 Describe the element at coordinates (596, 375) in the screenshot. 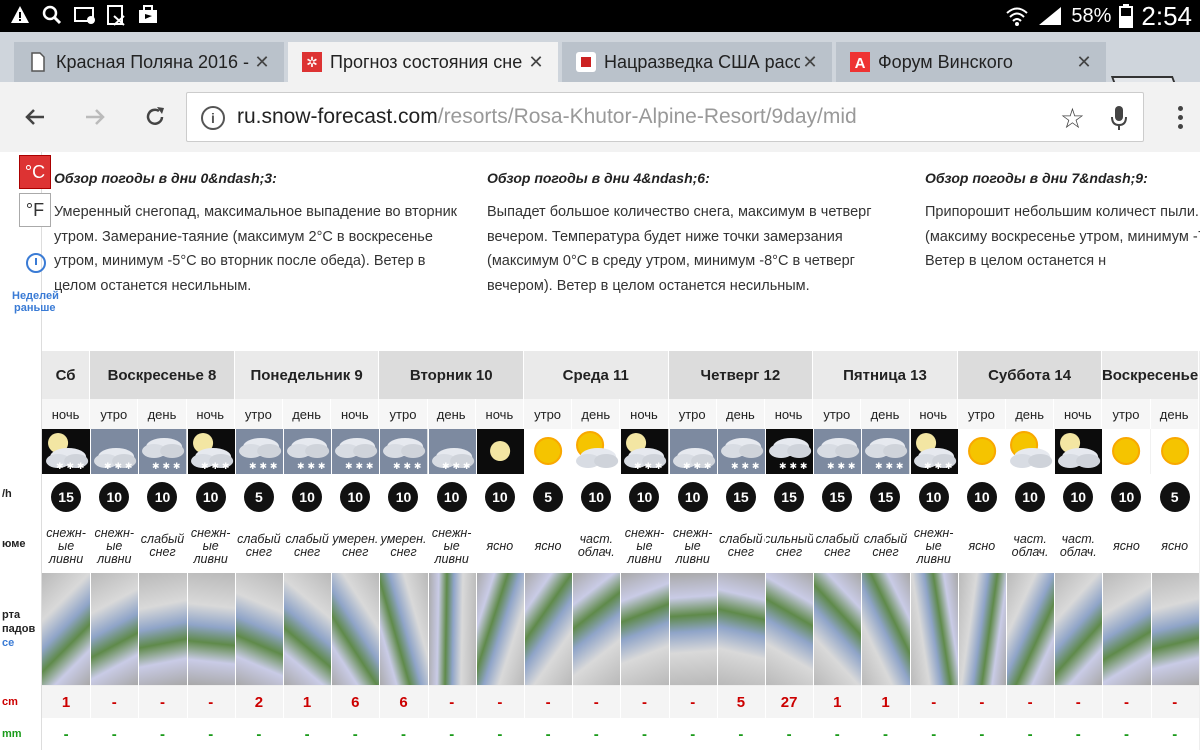

I see `day-header: Среда 11` at that location.